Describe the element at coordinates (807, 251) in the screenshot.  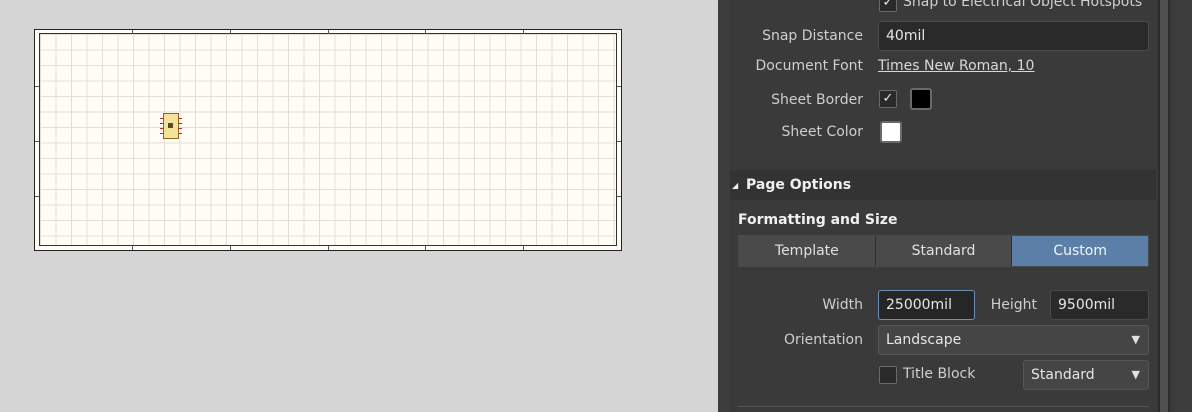
I see `template-mode-button: Template` at that location.